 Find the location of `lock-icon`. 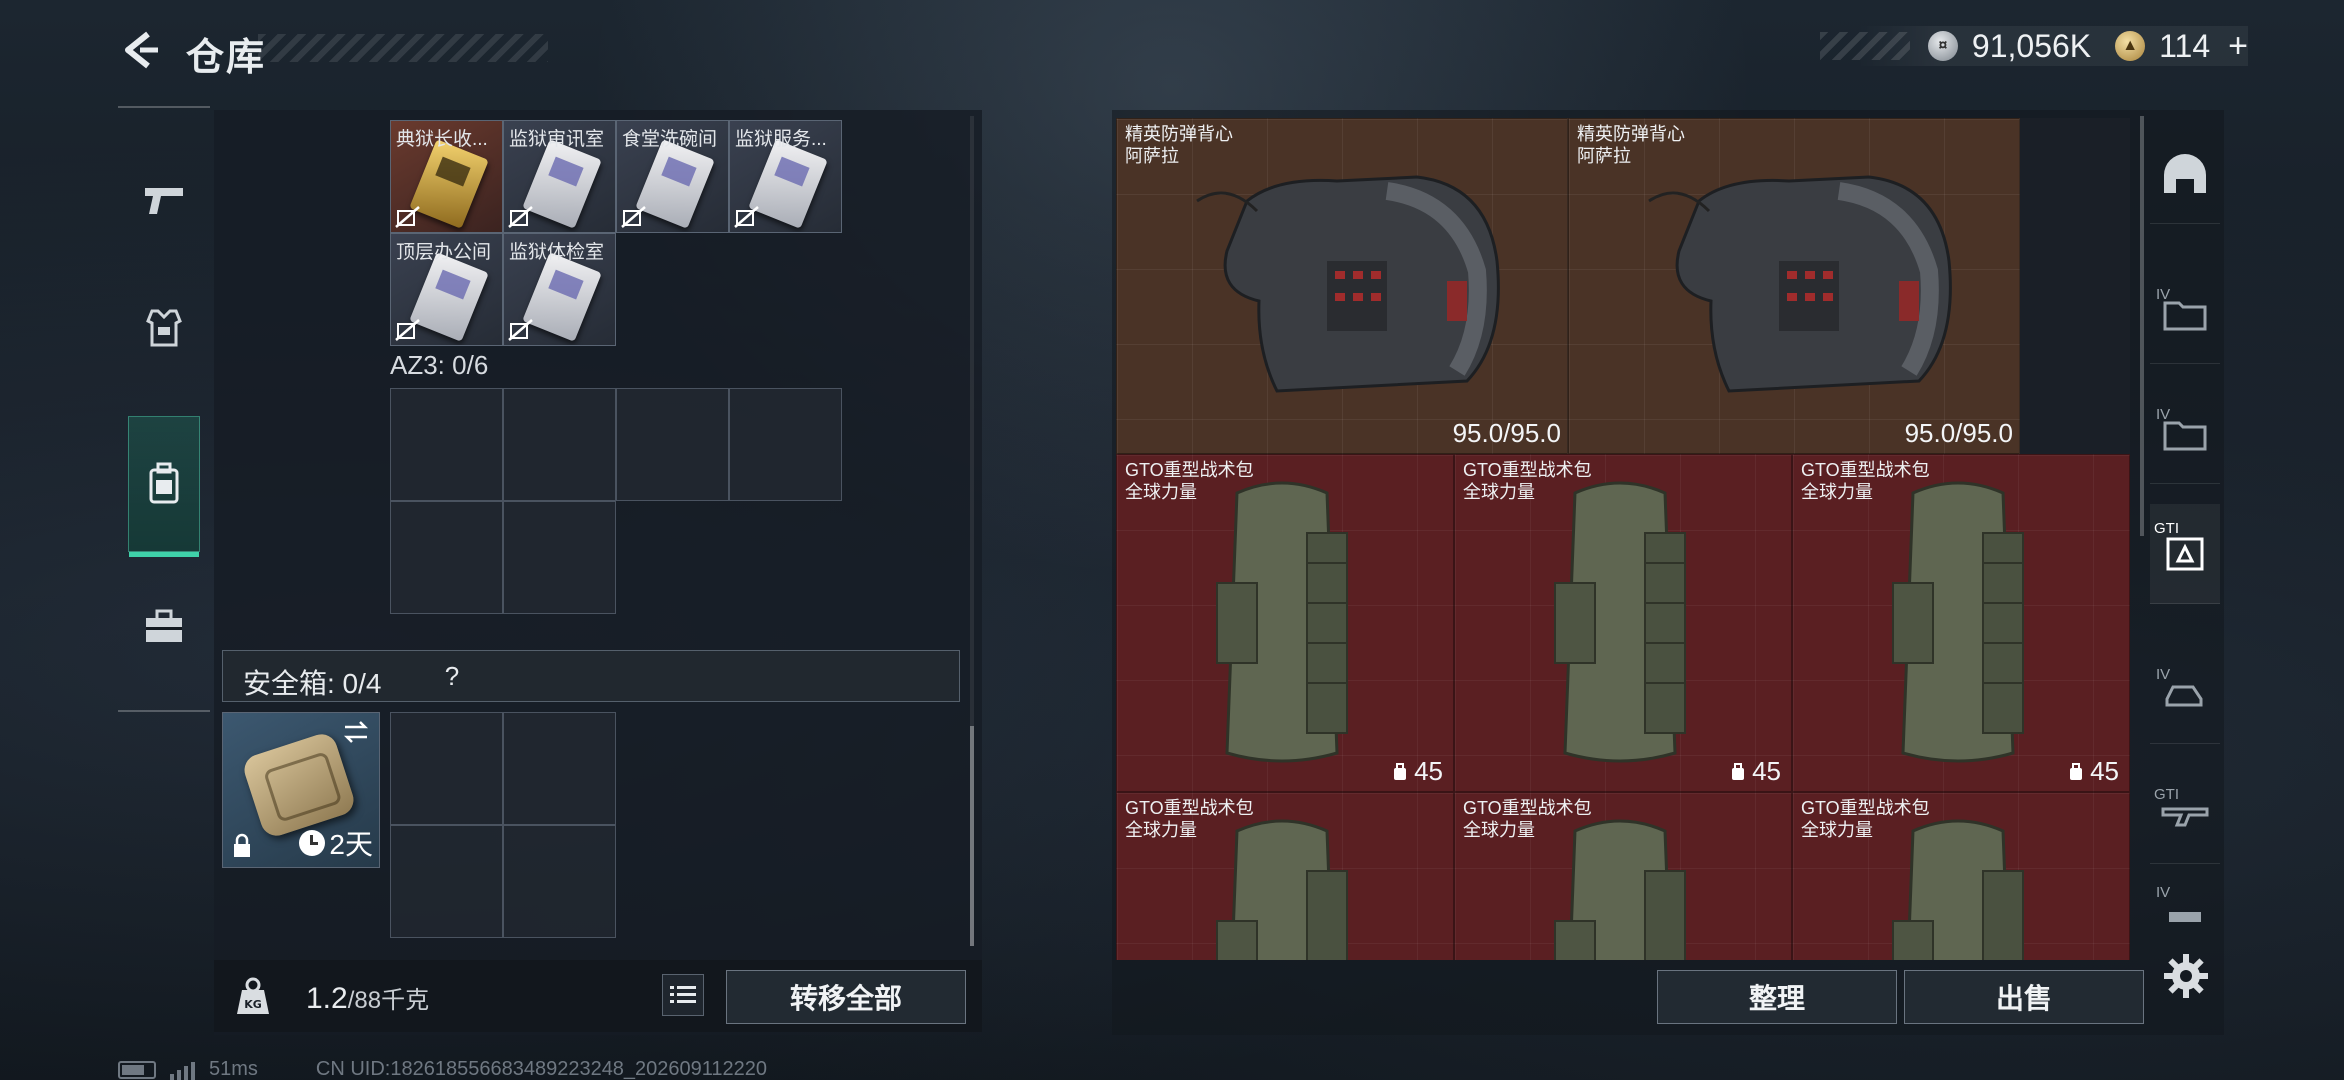

lock-icon is located at coordinates (242, 845).